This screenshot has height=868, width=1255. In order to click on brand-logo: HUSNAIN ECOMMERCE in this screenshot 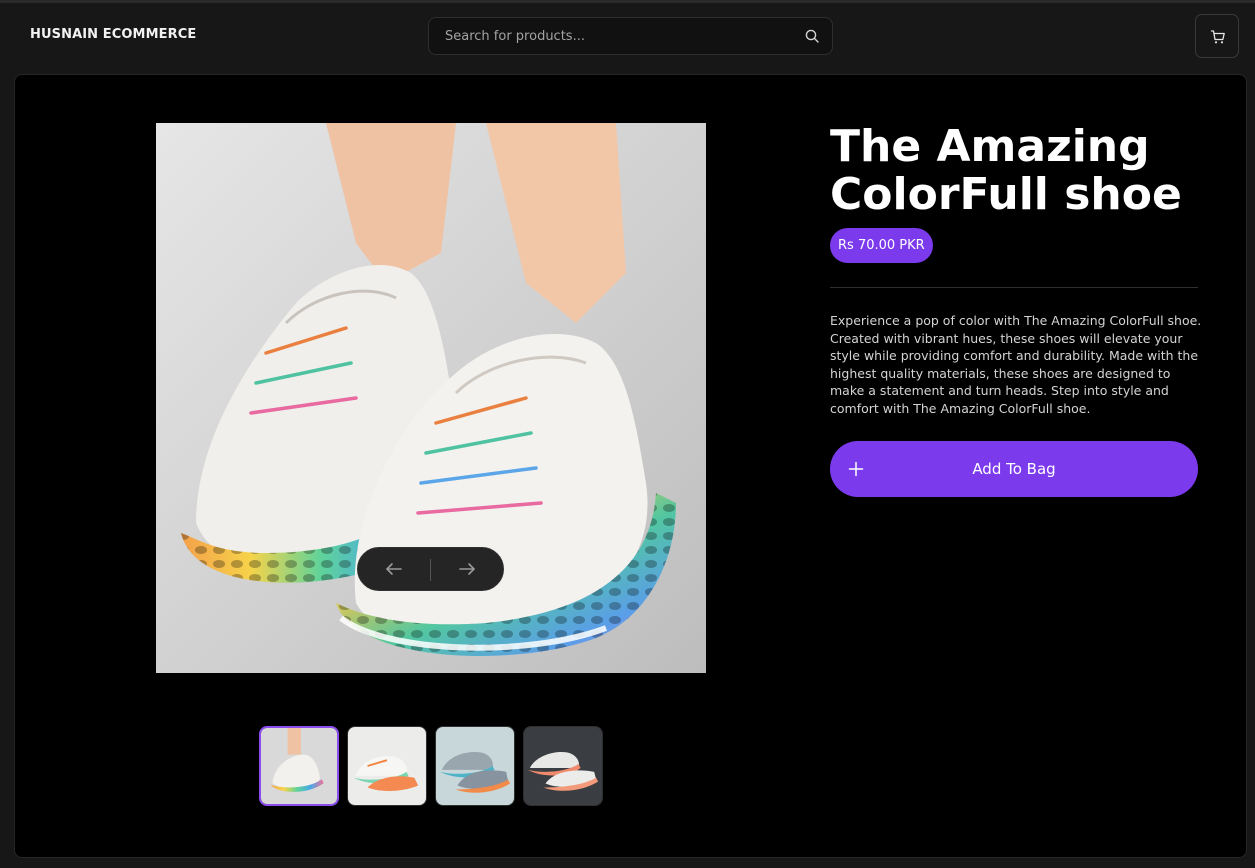, I will do `click(113, 34)`.